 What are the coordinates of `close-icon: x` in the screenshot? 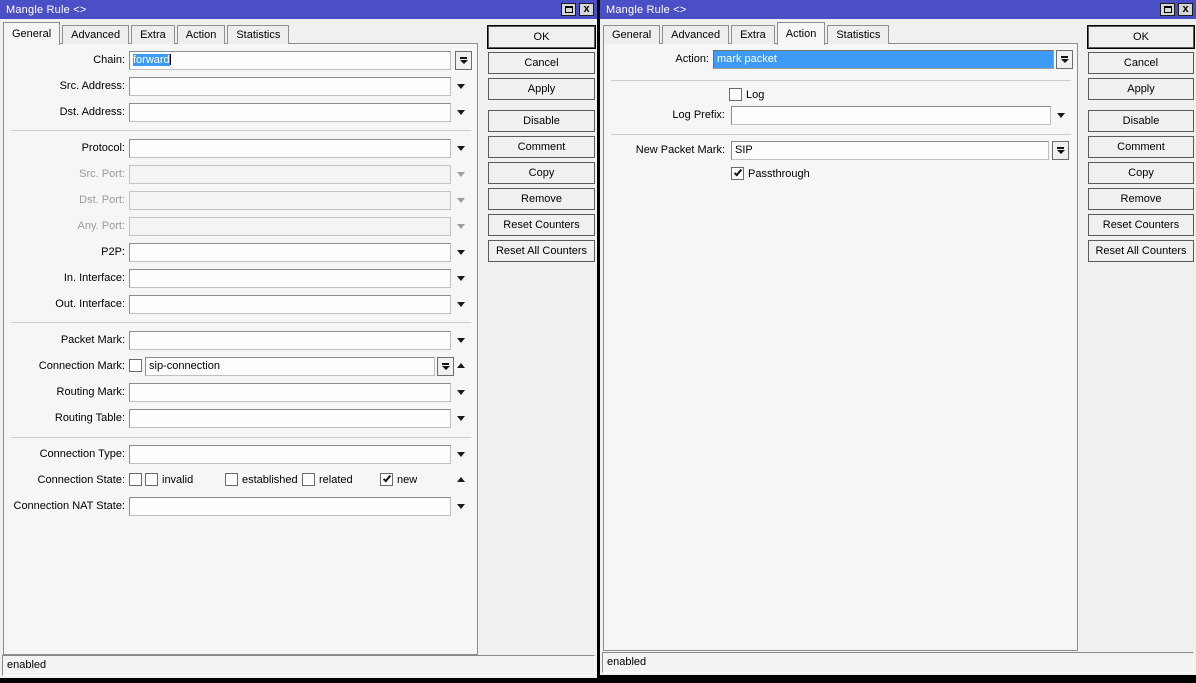 It's located at (586, 9).